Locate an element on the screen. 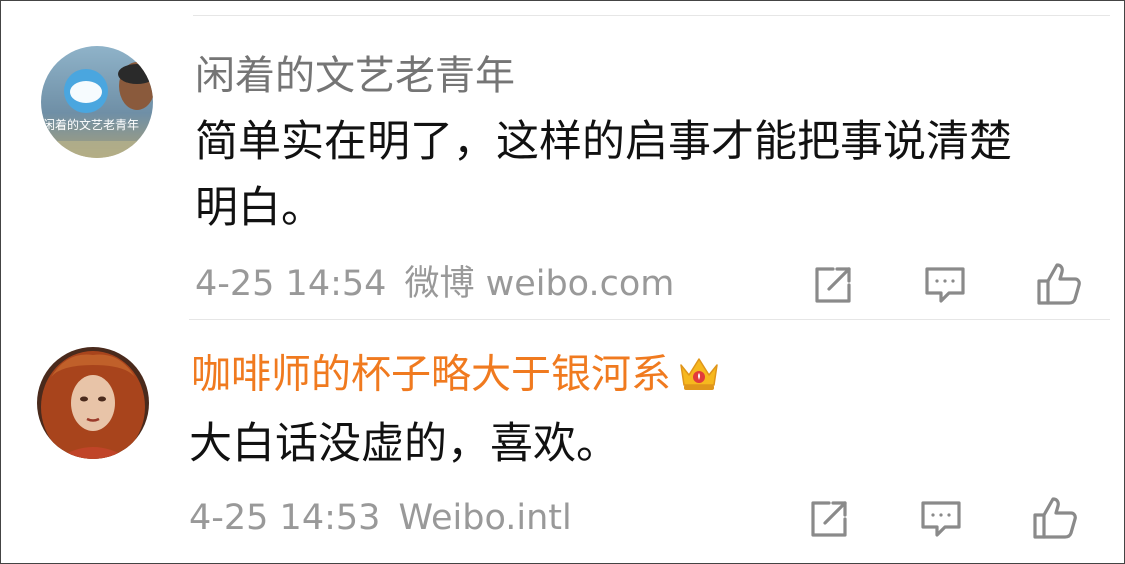  username: 闲着的文艺老青年 is located at coordinates (355, 76).